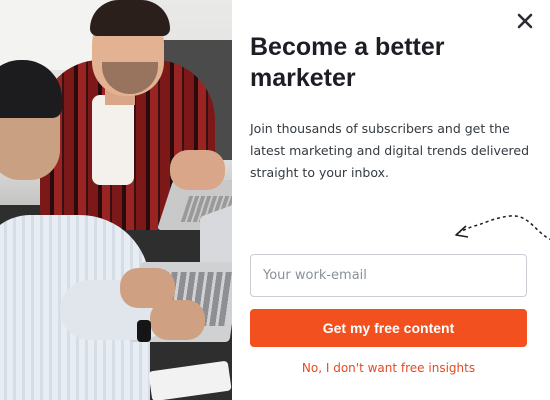 This screenshot has width=550, height=400. I want to click on decline-link: No, I don't want free insights, so click(388, 368).